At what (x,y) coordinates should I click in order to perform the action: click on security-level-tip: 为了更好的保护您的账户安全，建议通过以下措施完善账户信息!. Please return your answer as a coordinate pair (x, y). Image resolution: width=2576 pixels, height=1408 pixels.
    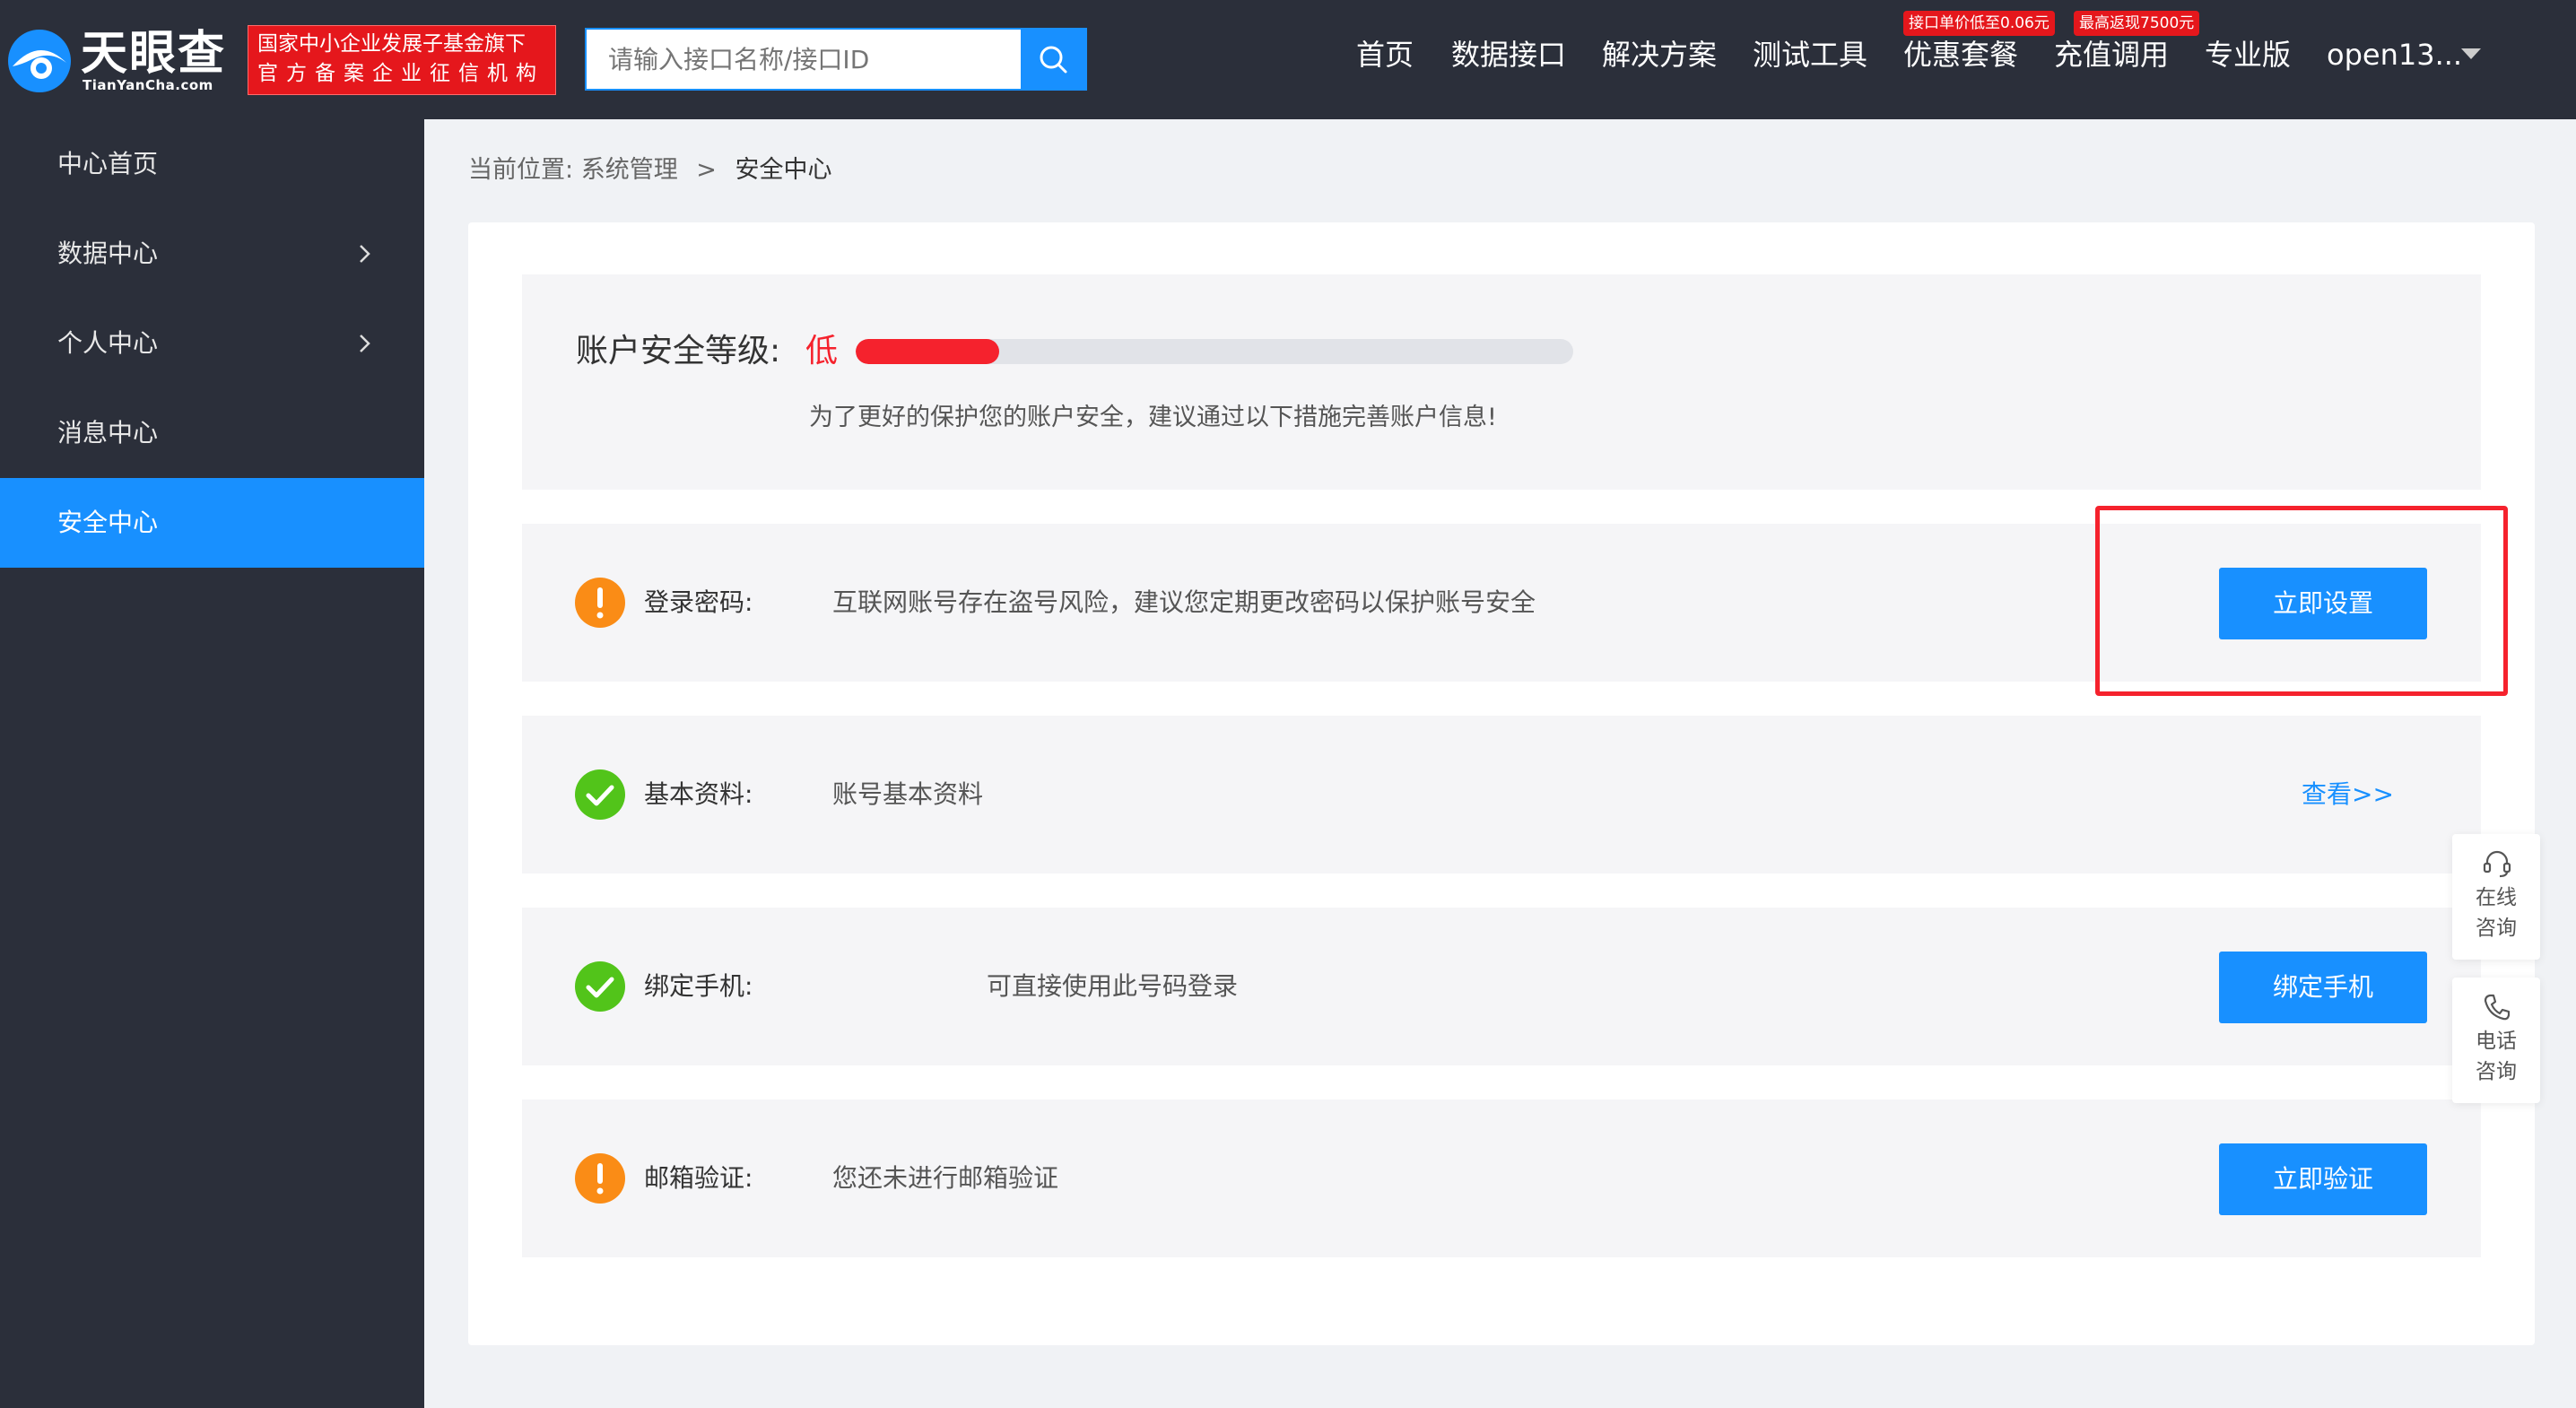
    Looking at the image, I should click on (1153, 417).